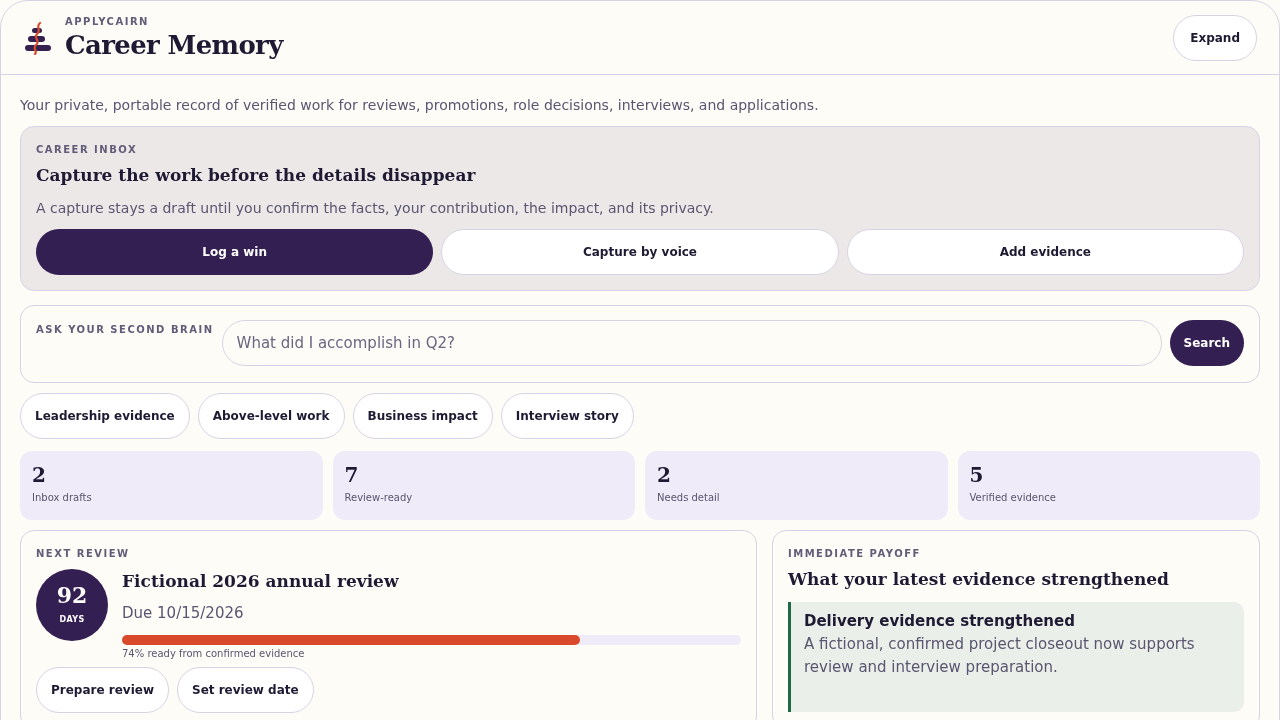  What do you see at coordinates (640, 251) in the screenshot?
I see `capture-button: Capture by voice` at bounding box center [640, 251].